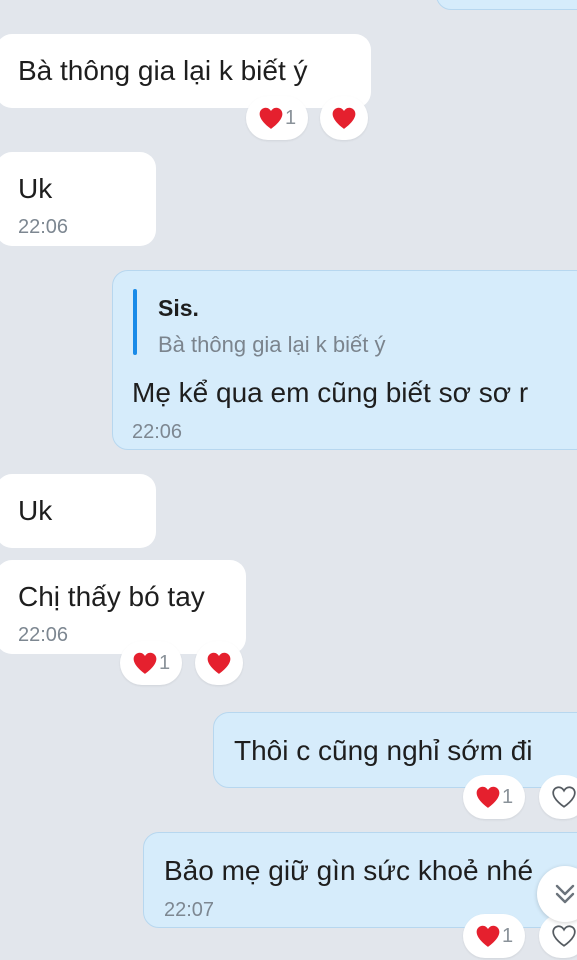  What do you see at coordinates (78, 199) in the screenshot?
I see `message-bubble-incoming: Uk 22:06` at bounding box center [78, 199].